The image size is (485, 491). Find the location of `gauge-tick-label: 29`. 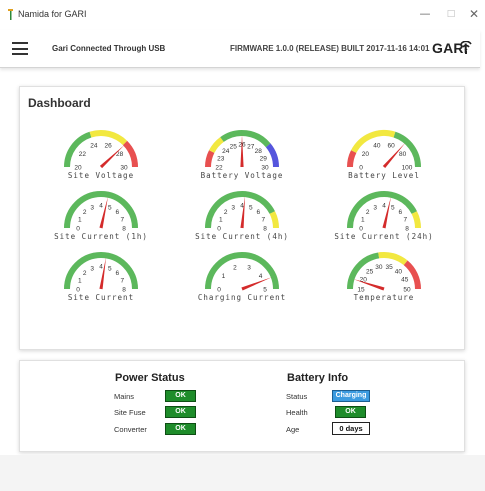

gauge-tick-label: 29 is located at coordinates (264, 159).